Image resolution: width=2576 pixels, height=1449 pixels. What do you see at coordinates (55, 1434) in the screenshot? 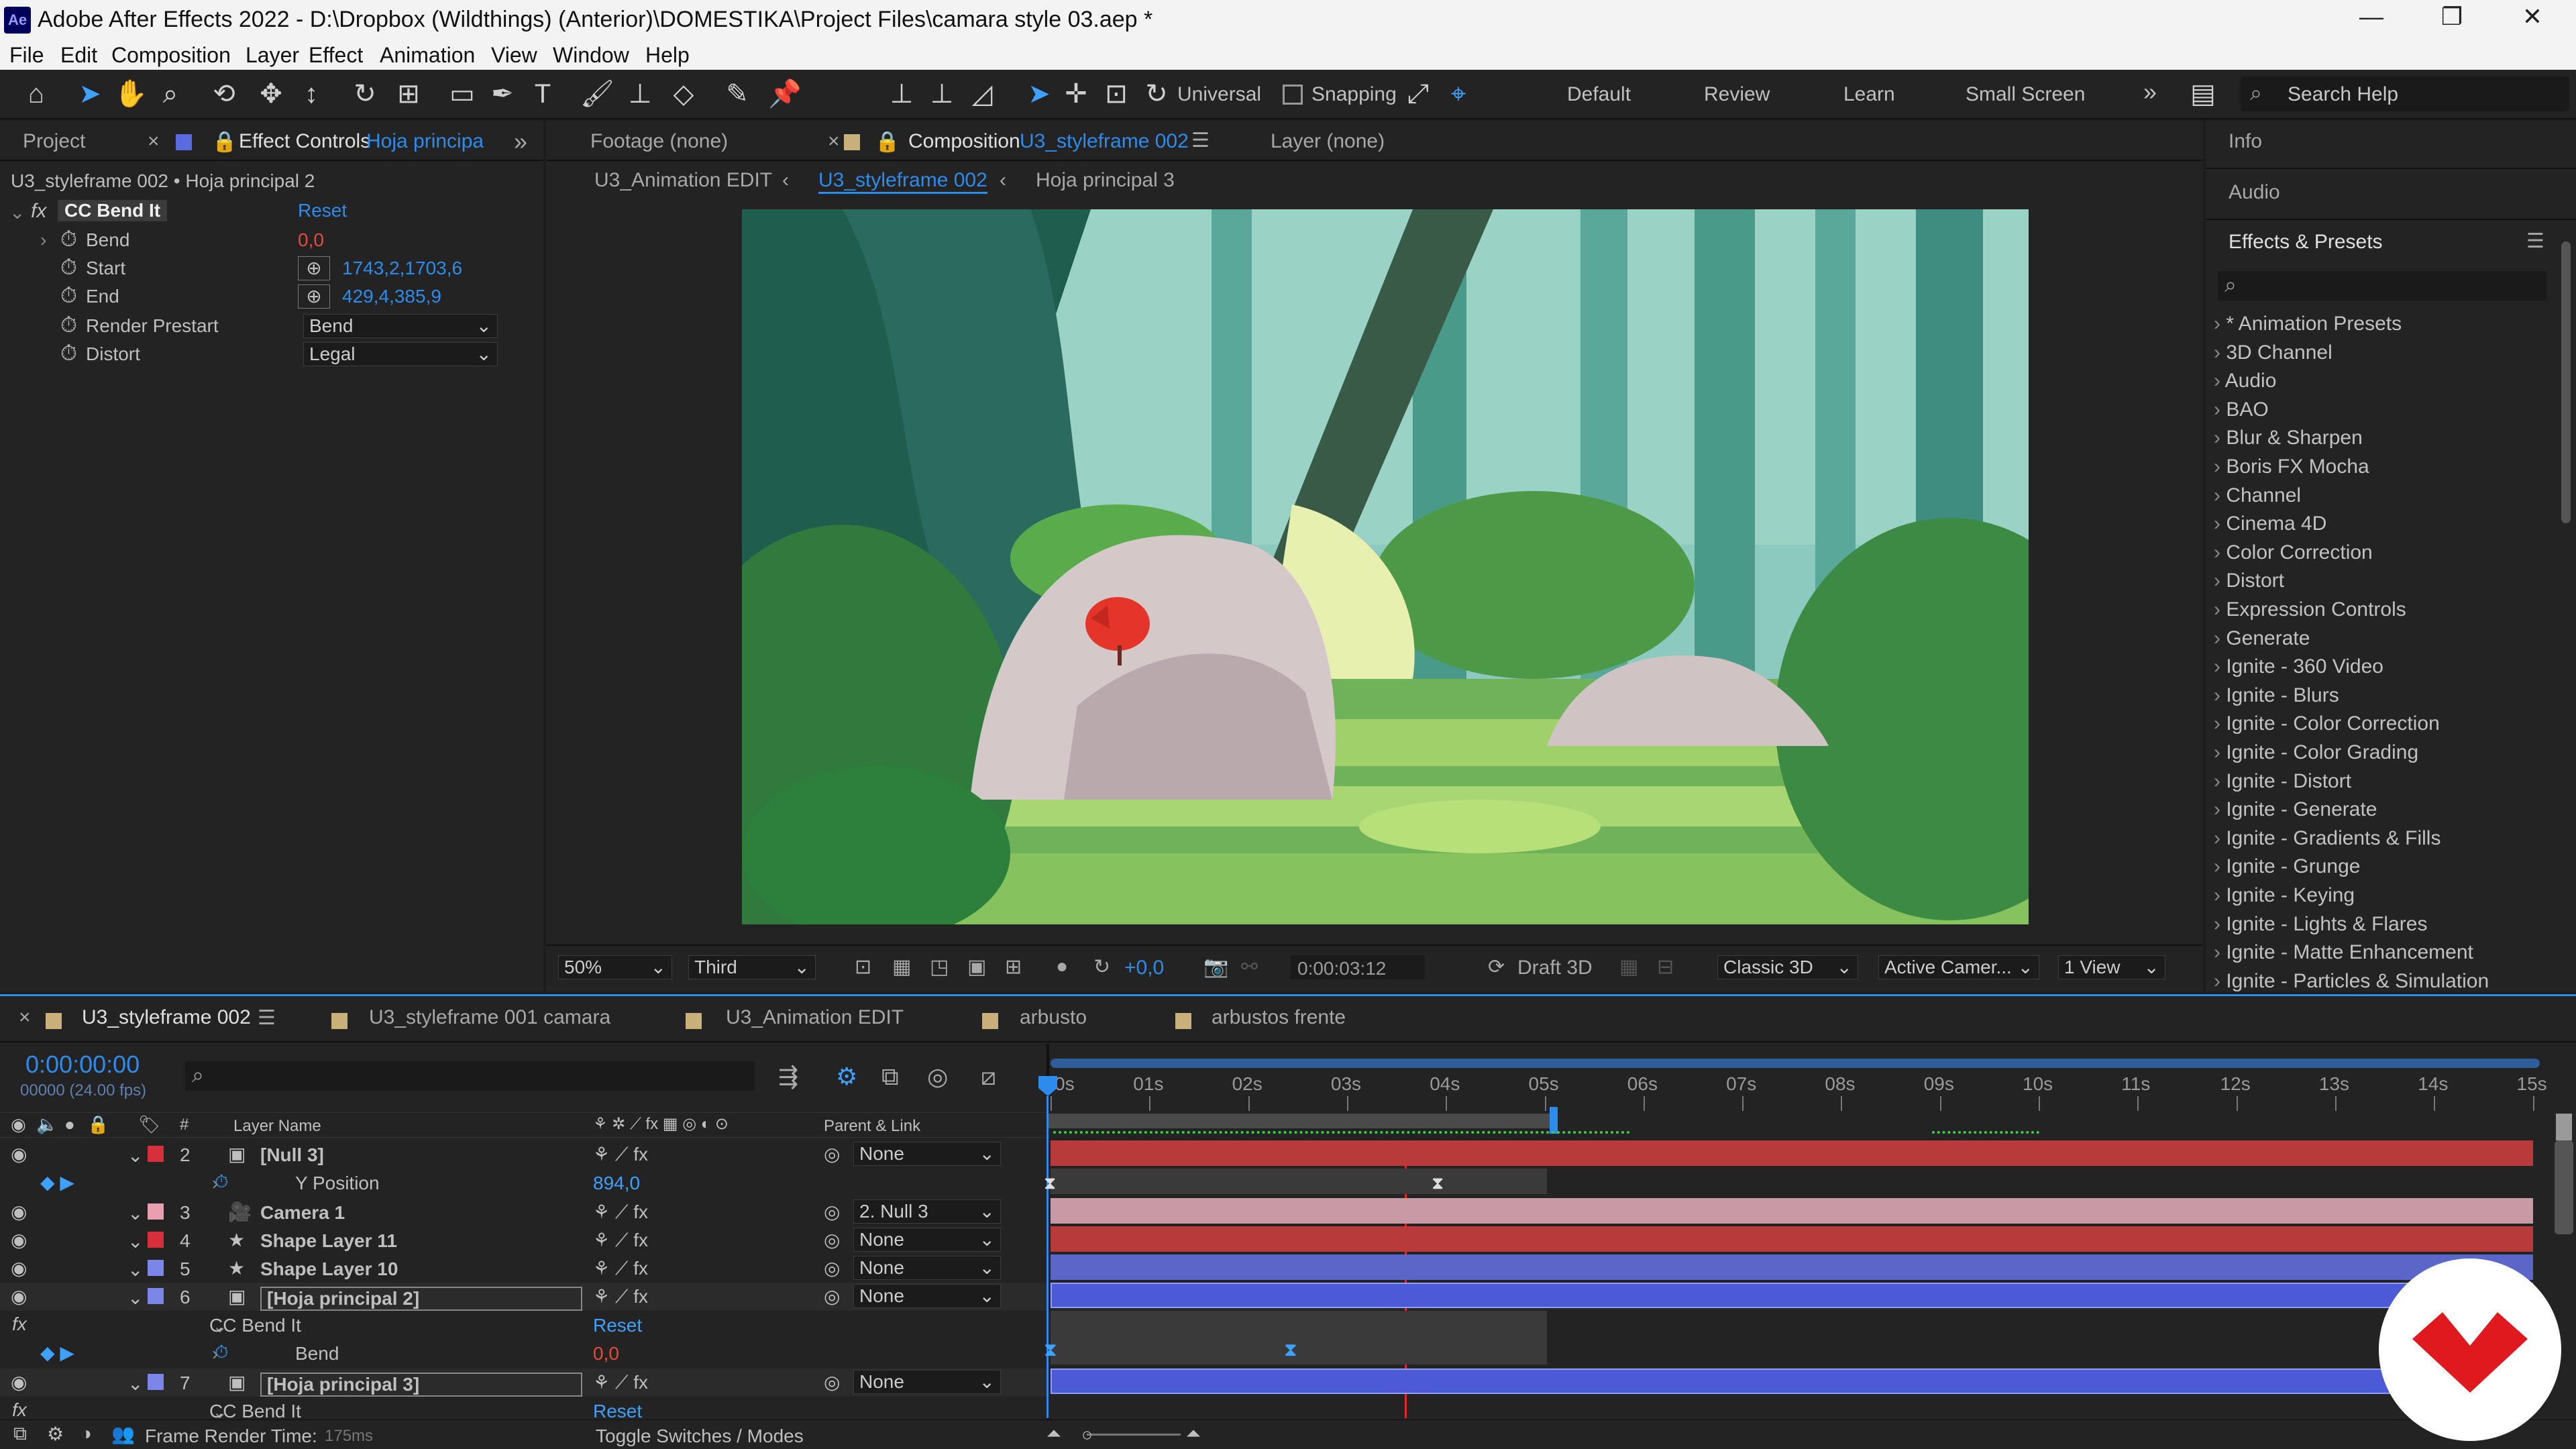
I see `layer-switches-icon: ⚙` at bounding box center [55, 1434].